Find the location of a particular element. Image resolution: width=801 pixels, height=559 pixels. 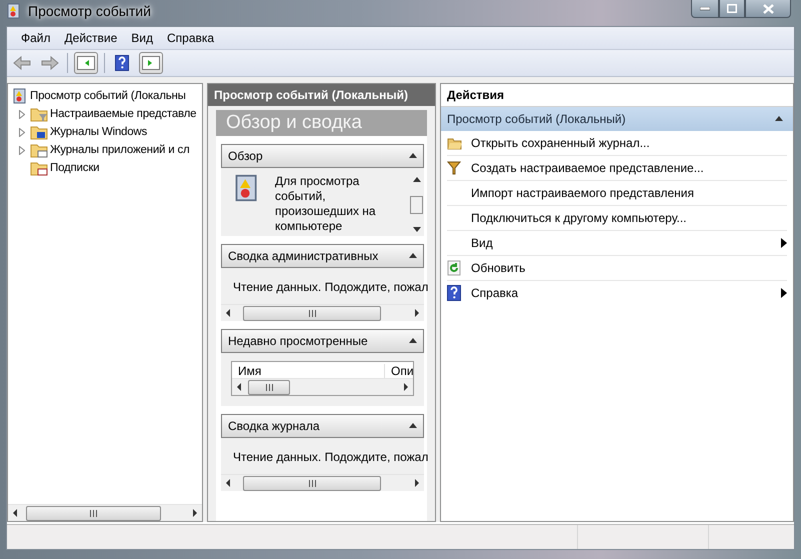

refresh-icon is located at coordinates (454, 268).